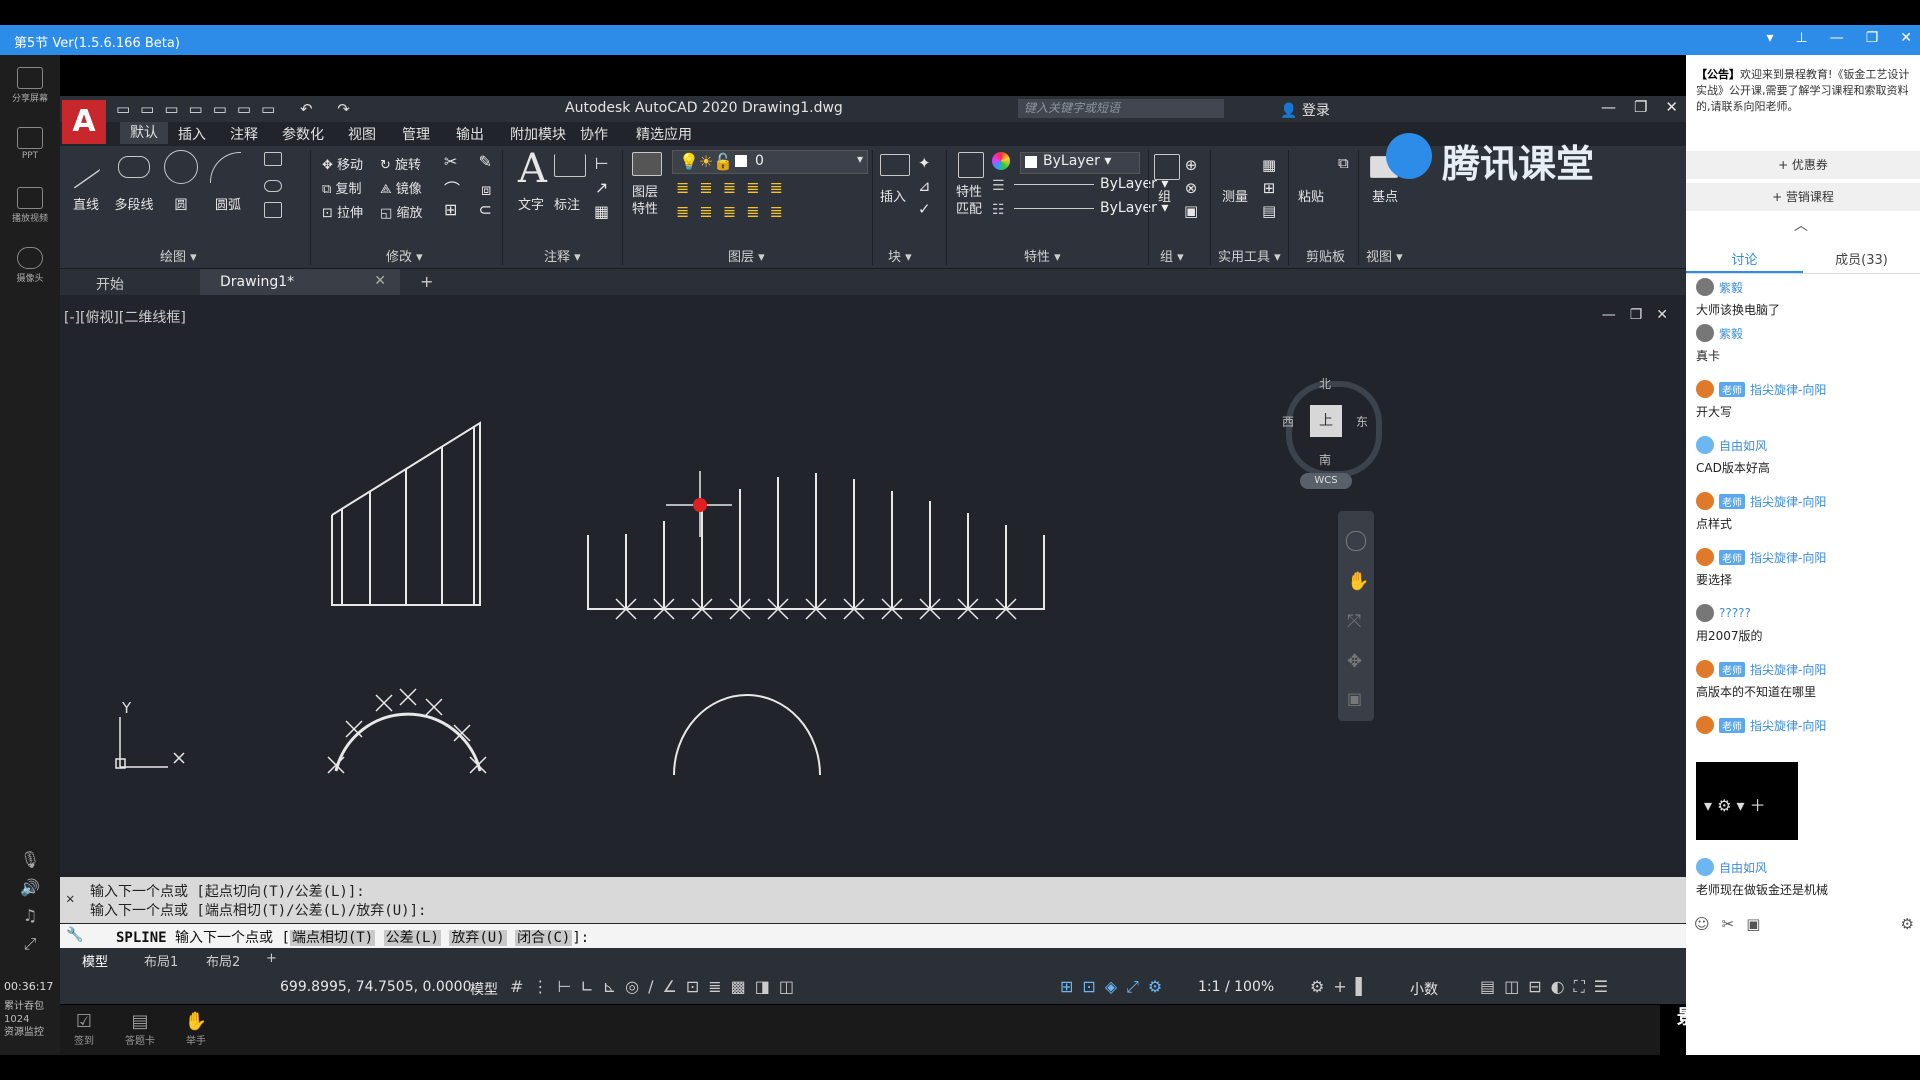 The width and height of the screenshot is (1920, 1080). What do you see at coordinates (1269, 188) in the screenshot?
I see `utility-icons: ▦ ⊞ ▤` at bounding box center [1269, 188].